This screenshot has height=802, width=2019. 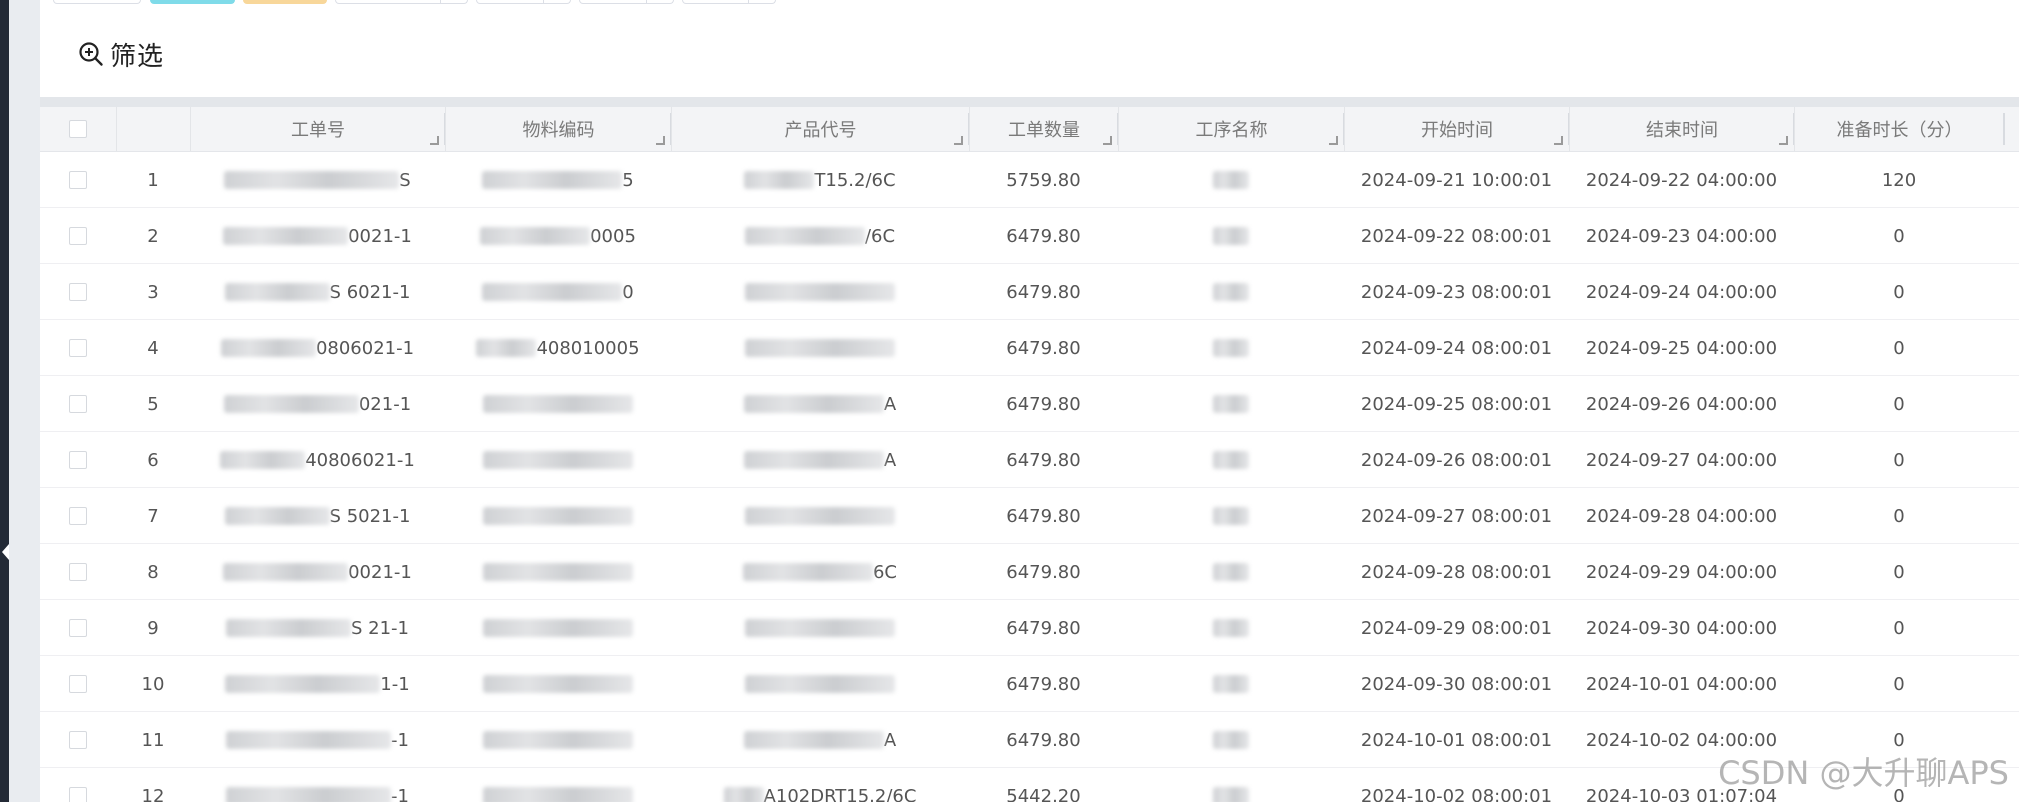 What do you see at coordinates (558, 129) in the screenshot?
I see `header-material-code: 物料编码` at bounding box center [558, 129].